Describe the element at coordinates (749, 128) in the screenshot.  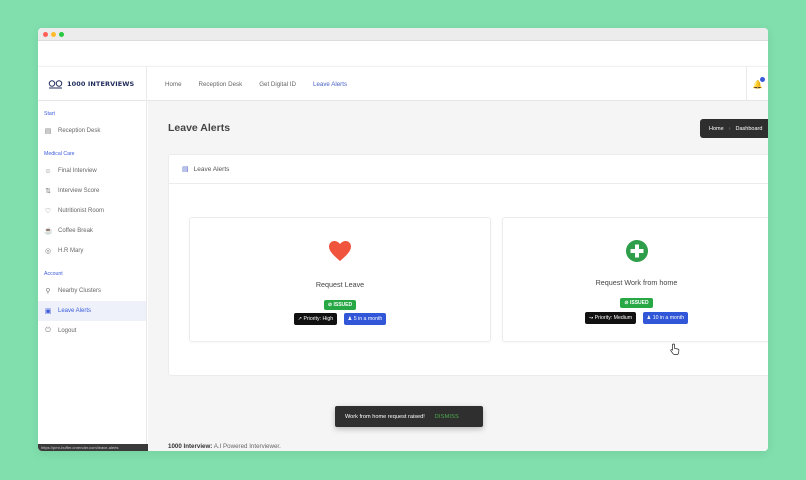
I see `breadcrumb-current: Dashboard` at that location.